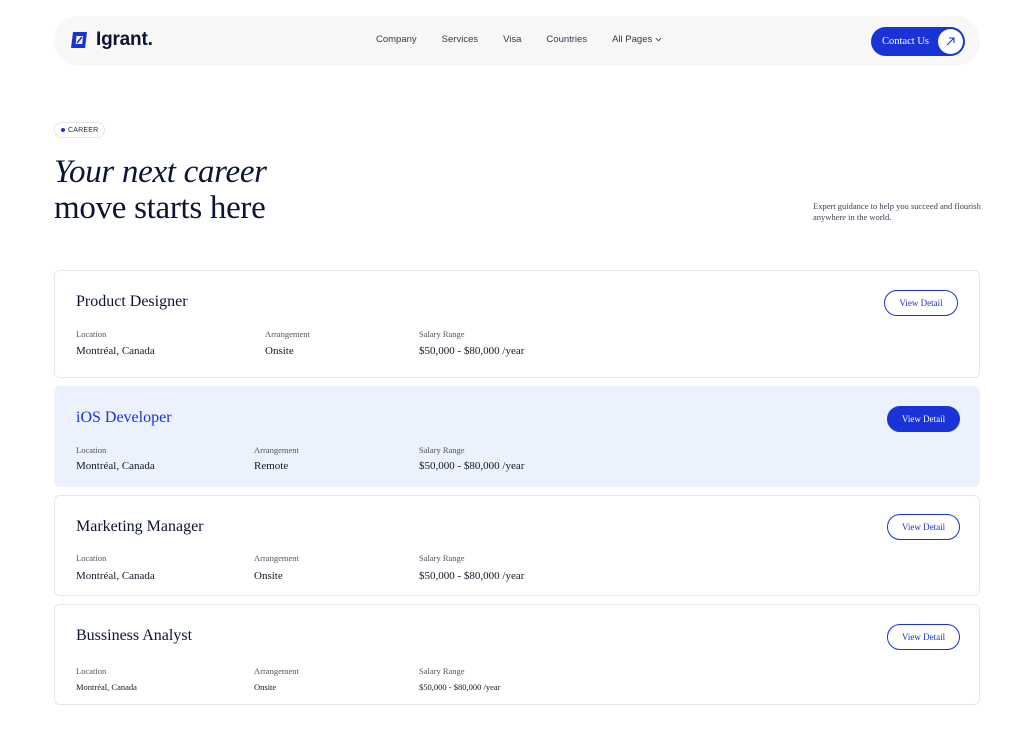  Describe the element at coordinates (160, 172) in the screenshot. I see `hero-title-line1: Your next career` at that location.